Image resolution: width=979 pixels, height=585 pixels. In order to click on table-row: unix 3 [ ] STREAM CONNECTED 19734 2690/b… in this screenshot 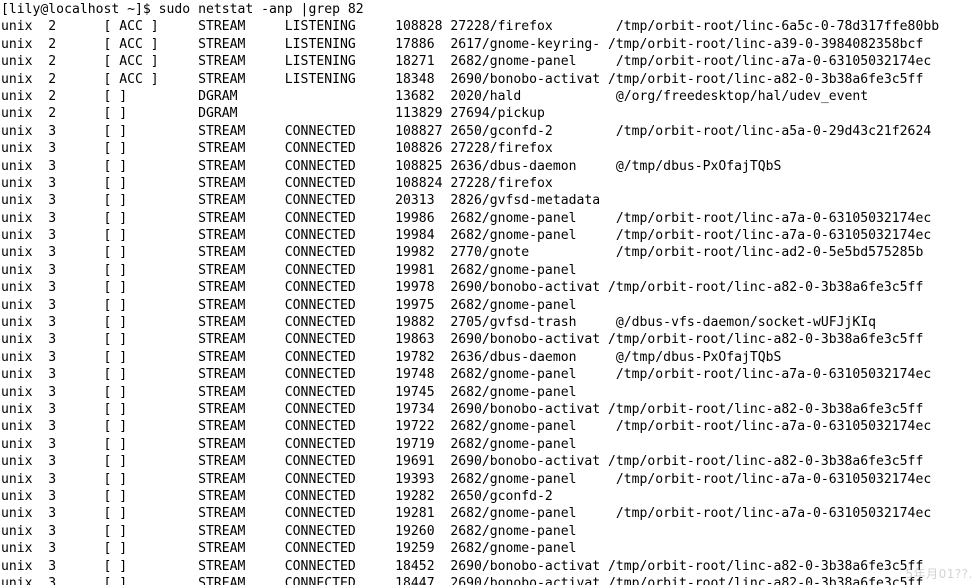, I will do `click(462, 409)`.